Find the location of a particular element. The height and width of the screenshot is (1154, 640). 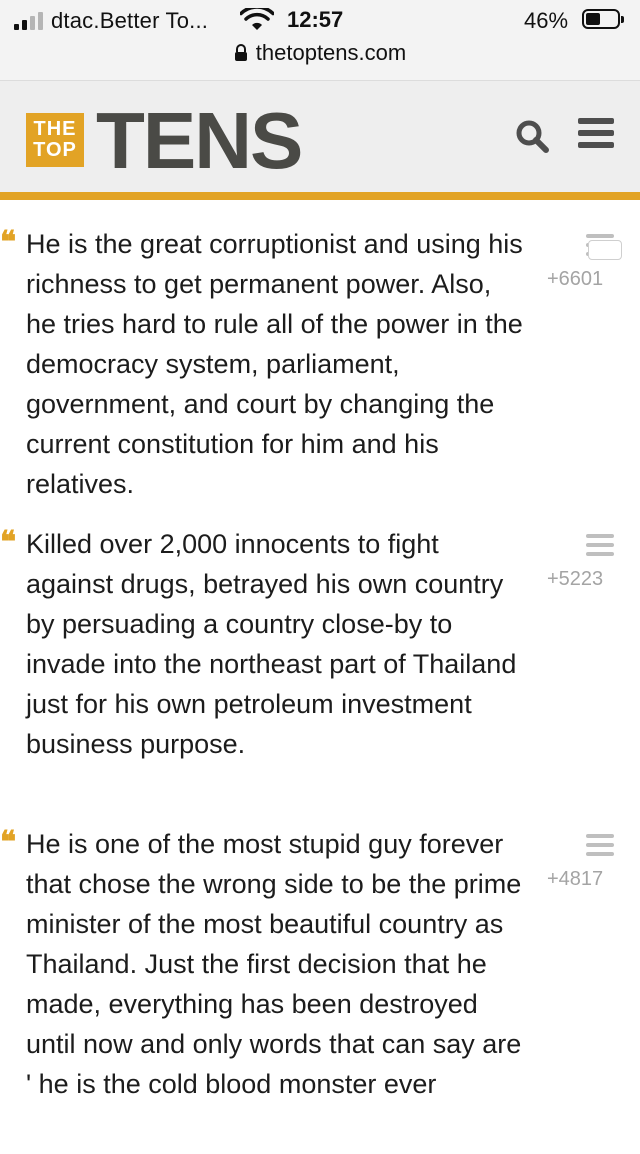

lock-icon is located at coordinates (240, 52).